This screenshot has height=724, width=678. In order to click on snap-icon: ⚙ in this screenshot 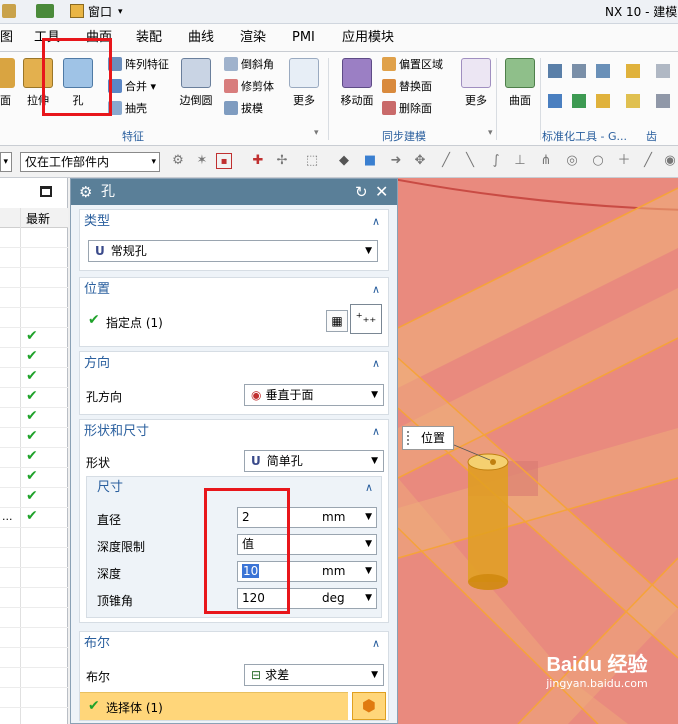, I will do `click(178, 161)`.